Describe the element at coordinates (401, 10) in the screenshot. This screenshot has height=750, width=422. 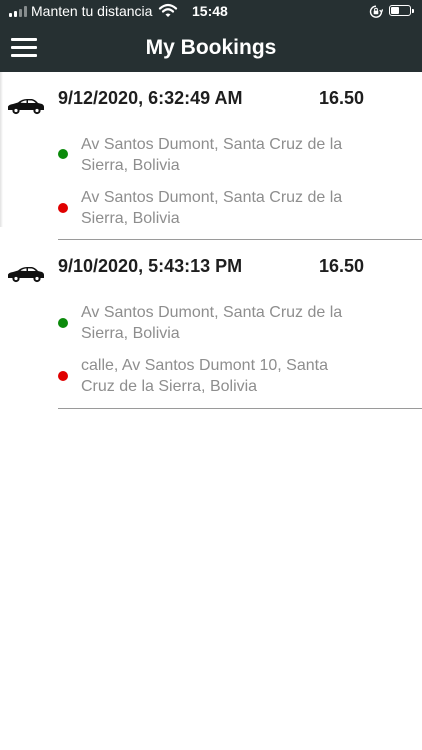
I see `battery-icon` at that location.